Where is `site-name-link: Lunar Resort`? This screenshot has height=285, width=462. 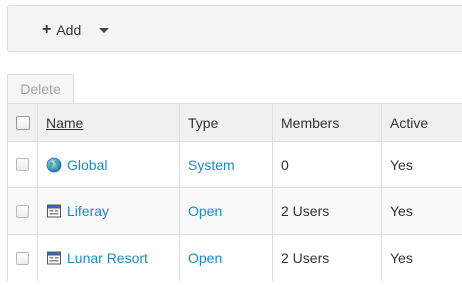 site-name-link: Lunar Resort is located at coordinates (107, 258).